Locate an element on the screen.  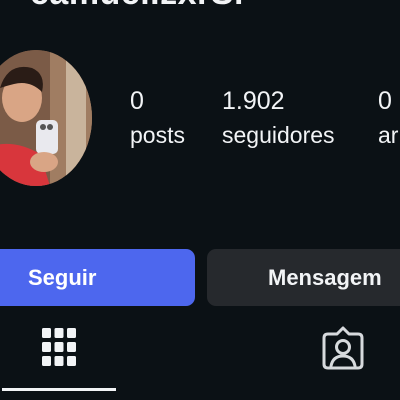
followers-count: 1.902 is located at coordinates (253, 101).